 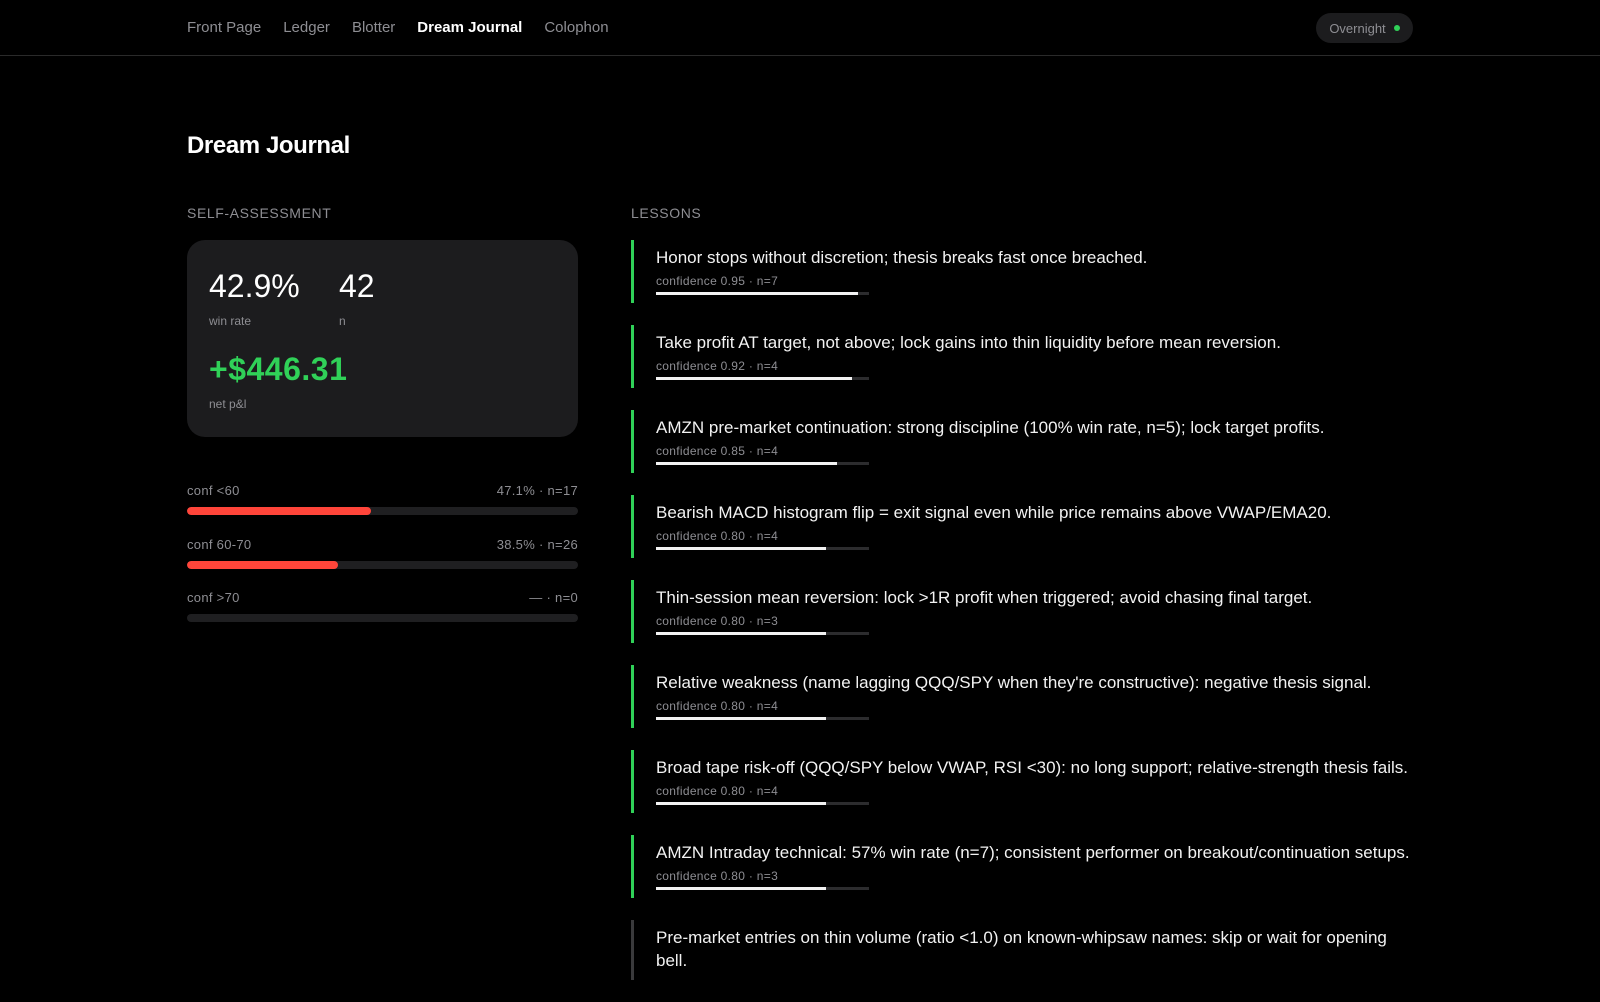 What do you see at coordinates (717, 366) in the screenshot?
I see `lesson-meta: confidence 0.92 · n=4` at bounding box center [717, 366].